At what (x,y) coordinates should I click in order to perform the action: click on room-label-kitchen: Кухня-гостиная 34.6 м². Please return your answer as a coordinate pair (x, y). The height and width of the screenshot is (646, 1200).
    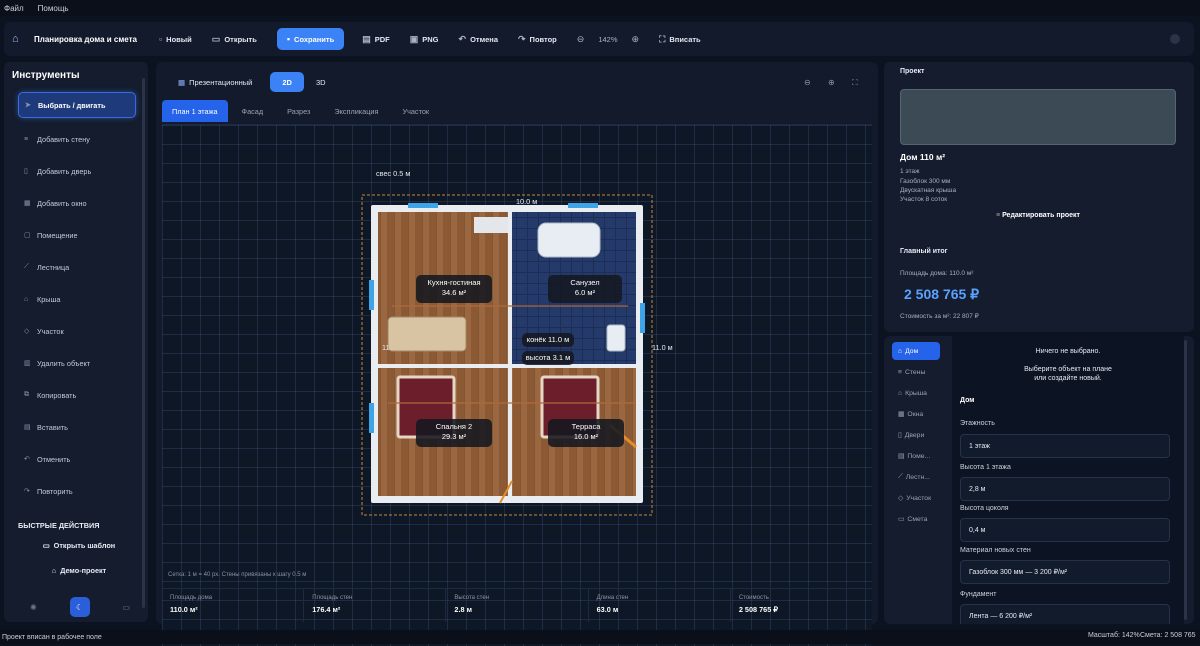
    Looking at the image, I should click on (454, 289).